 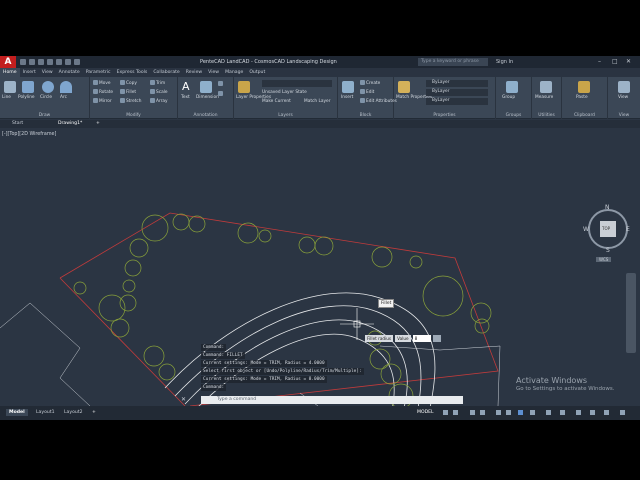 I want to click on scale-button: Scale, so click(x=159, y=92).